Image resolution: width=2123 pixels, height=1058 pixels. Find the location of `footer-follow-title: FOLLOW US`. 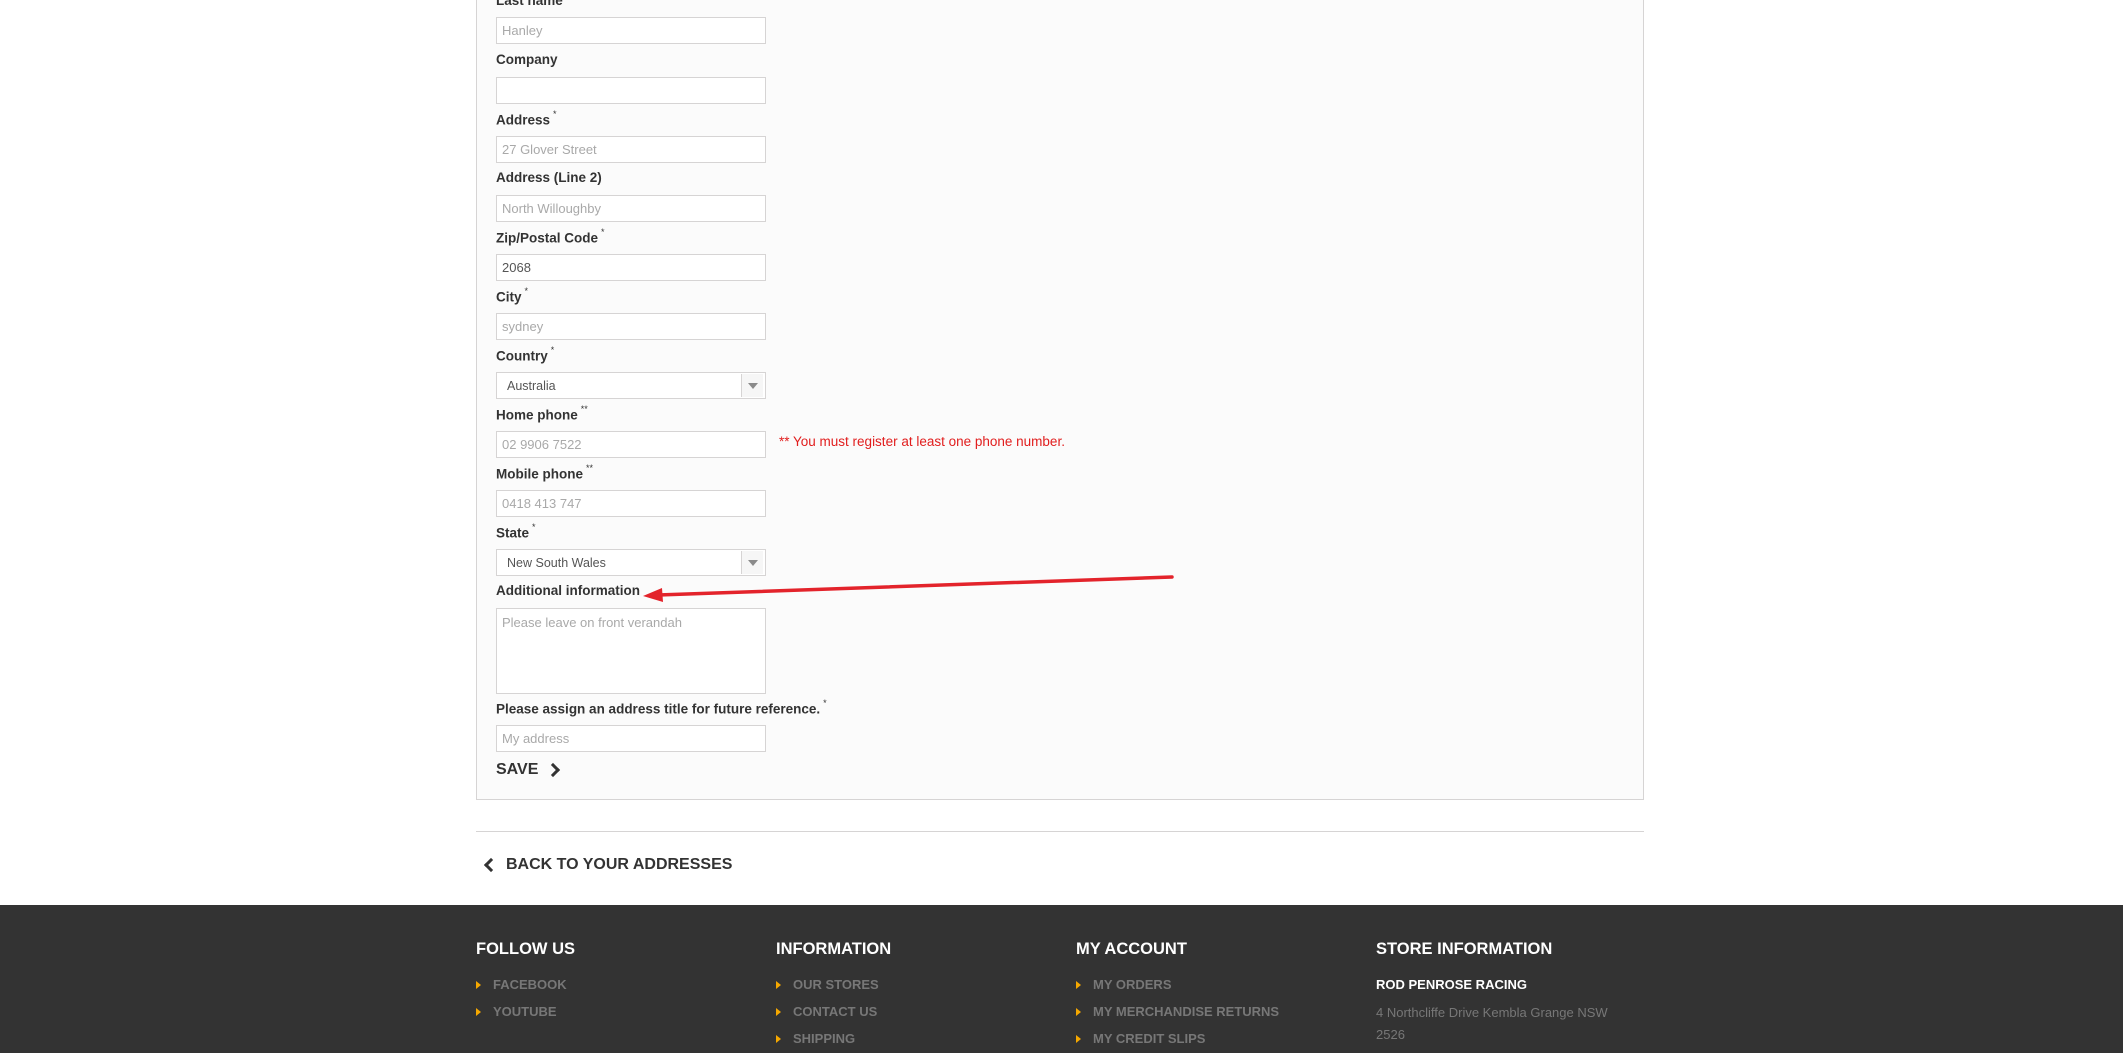

footer-follow-title: FOLLOW US is located at coordinates (525, 949).